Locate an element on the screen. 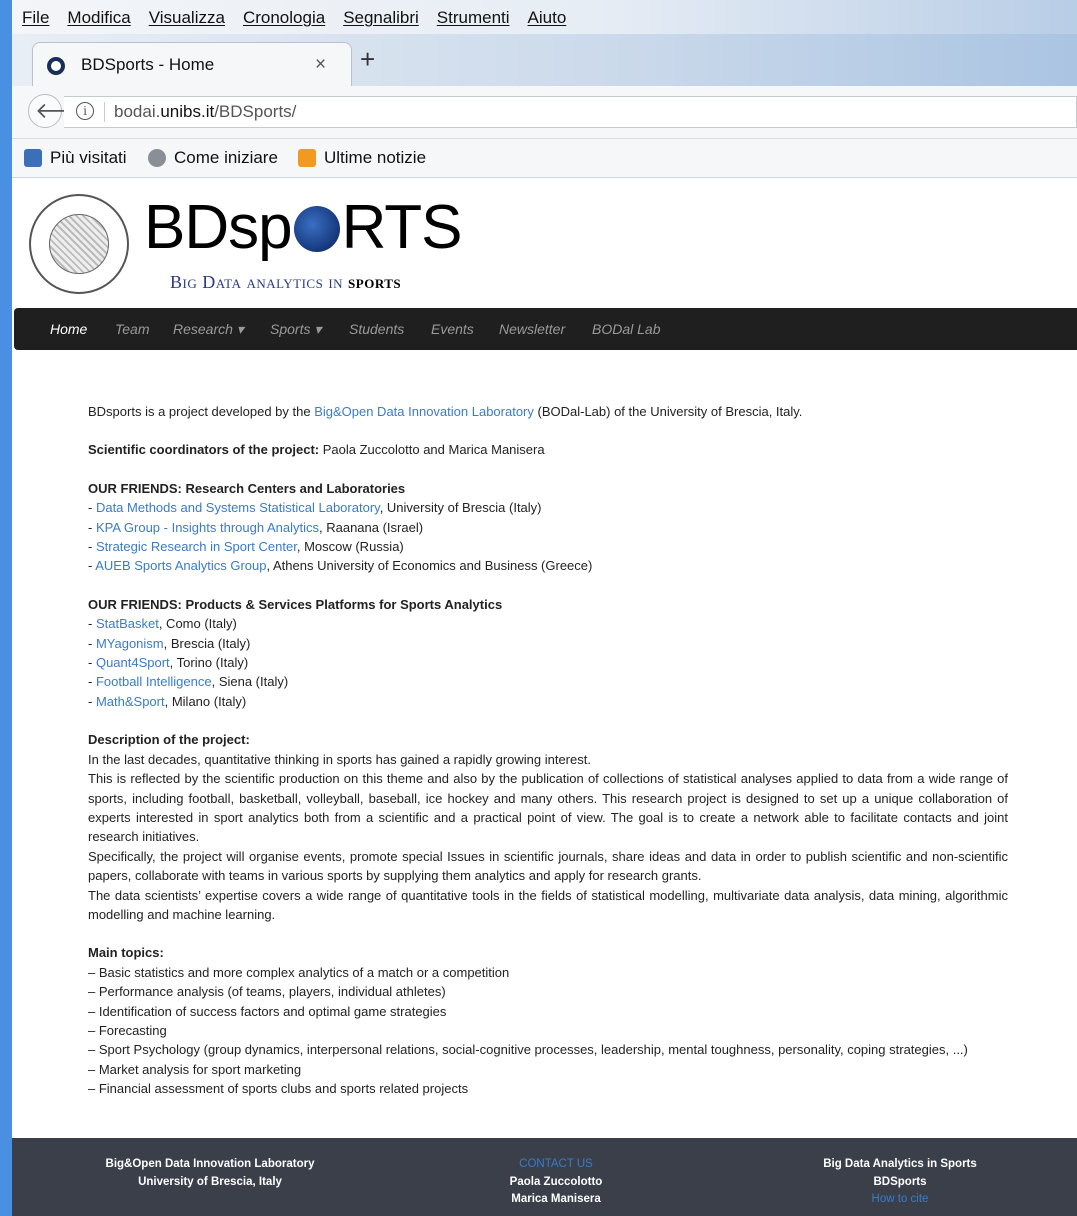 The width and height of the screenshot is (1077, 1216). footer-text: University of Brescia, Italy is located at coordinates (210, 1181).